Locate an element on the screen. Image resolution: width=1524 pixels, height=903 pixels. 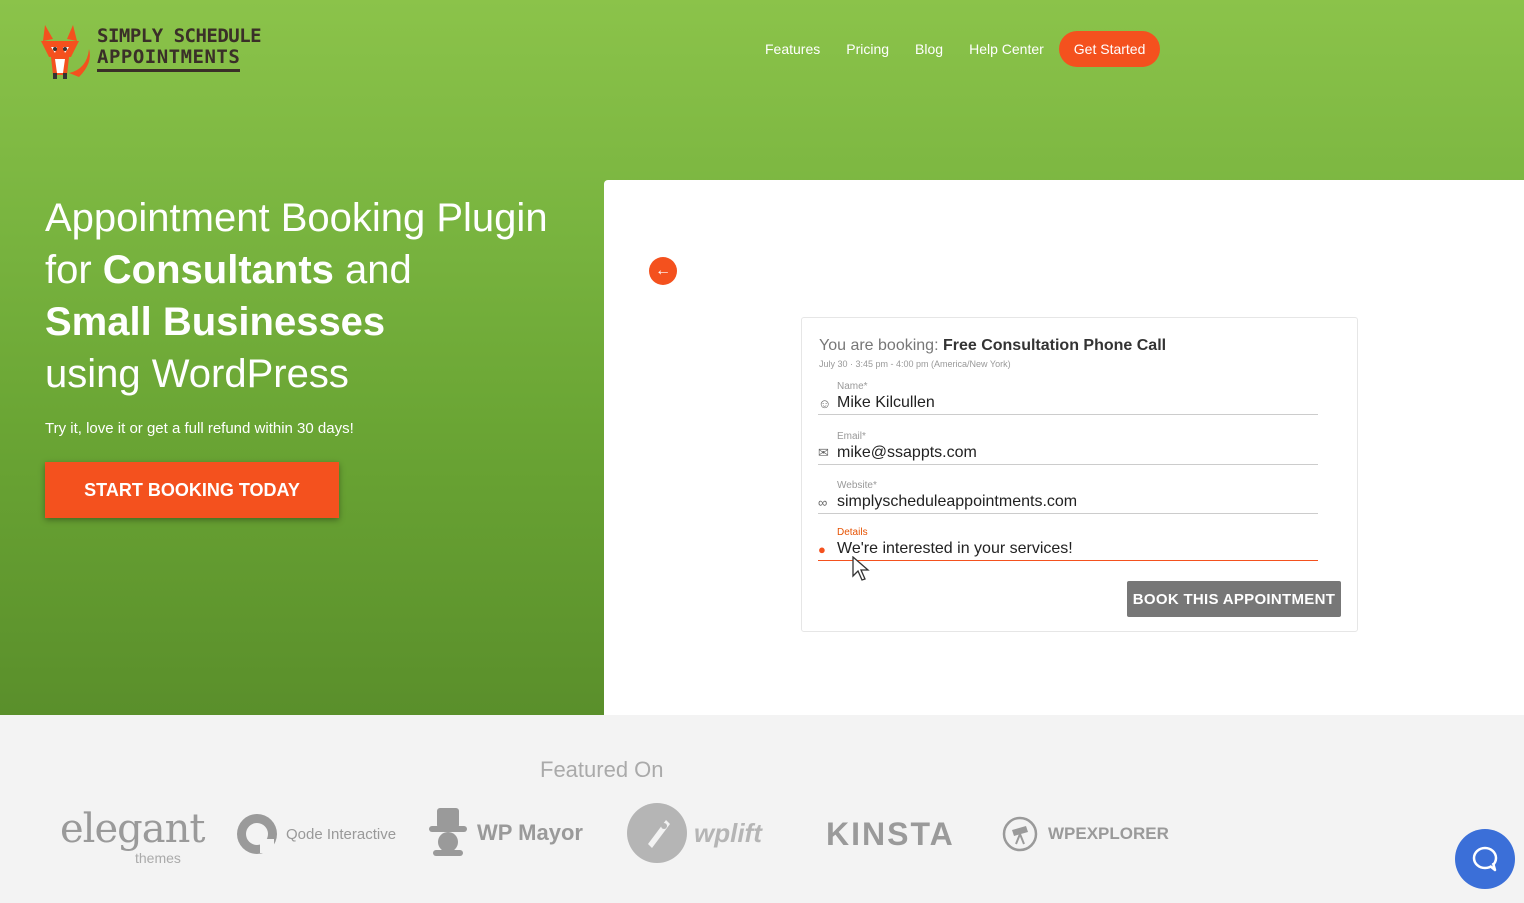
email-field: Email* ✉ mike@ssappts.com is located at coordinates (1068, 448).